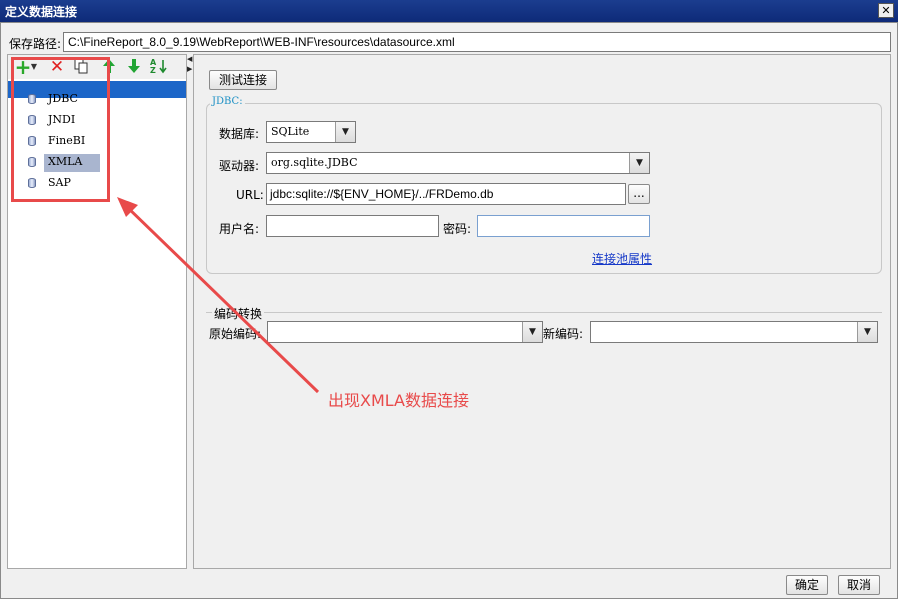  I want to click on new-encoding-label: 新编码:, so click(563, 334).